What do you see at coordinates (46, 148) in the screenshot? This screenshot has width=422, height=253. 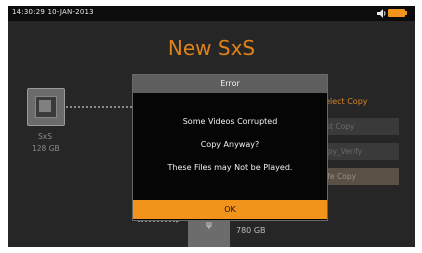 I see `source-device-capacity: 128 GB` at bounding box center [46, 148].